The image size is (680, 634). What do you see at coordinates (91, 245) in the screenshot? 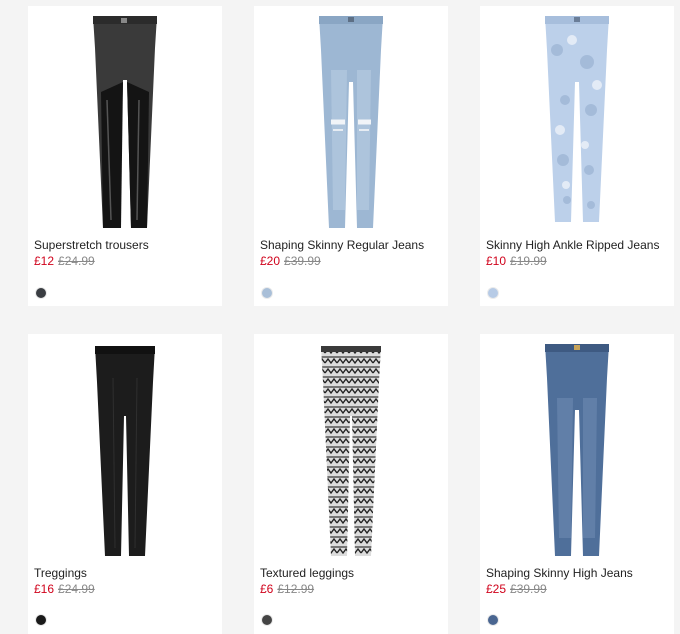
I see `product-title: Superstretch trousers` at bounding box center [91, 245].